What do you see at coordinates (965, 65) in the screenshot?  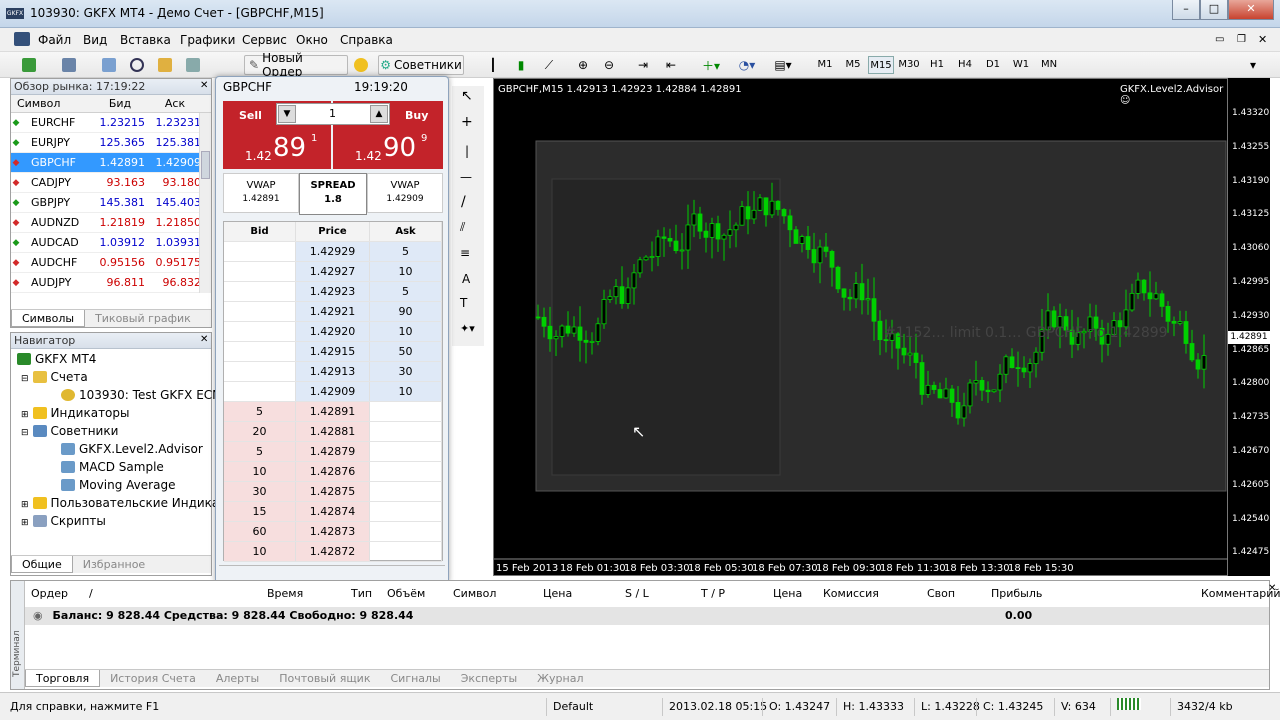 I see `tf-h4: H4` at bounding box center [965, 65].